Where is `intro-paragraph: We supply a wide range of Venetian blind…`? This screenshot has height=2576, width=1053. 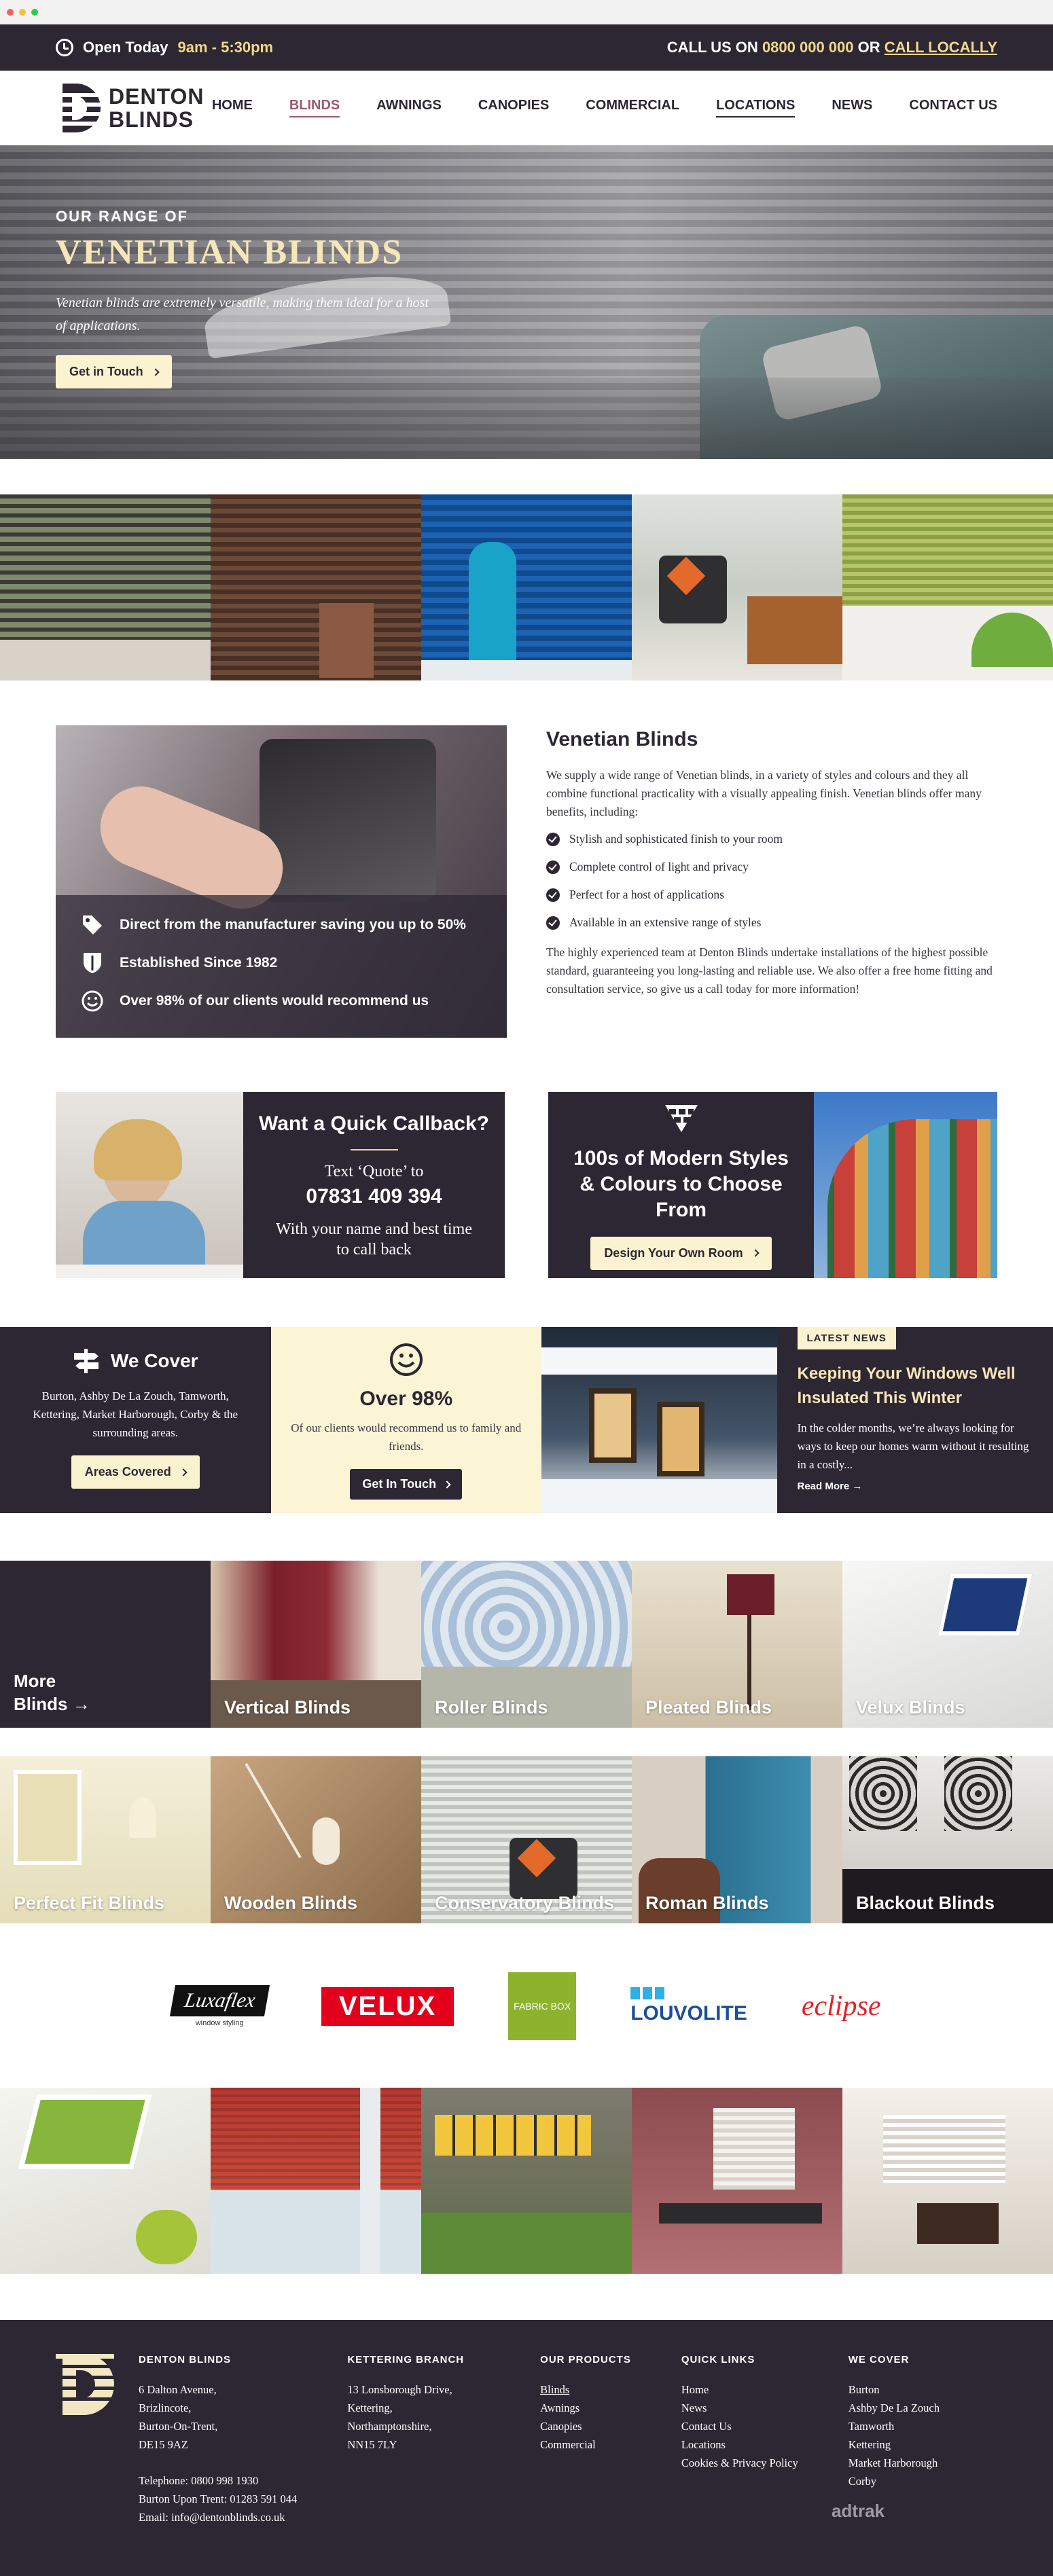
intro-paragraph: We supply a wide range of Venetian blind… is located at coordinates (771, 794).